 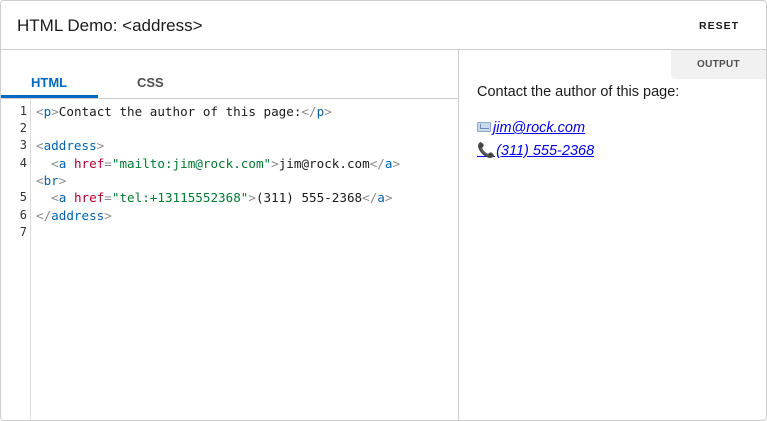 What do you see at coordinates (309, 197) in the screenshot?
I see `code-text: (311) 555-2368` at bounding box center [309, 197].